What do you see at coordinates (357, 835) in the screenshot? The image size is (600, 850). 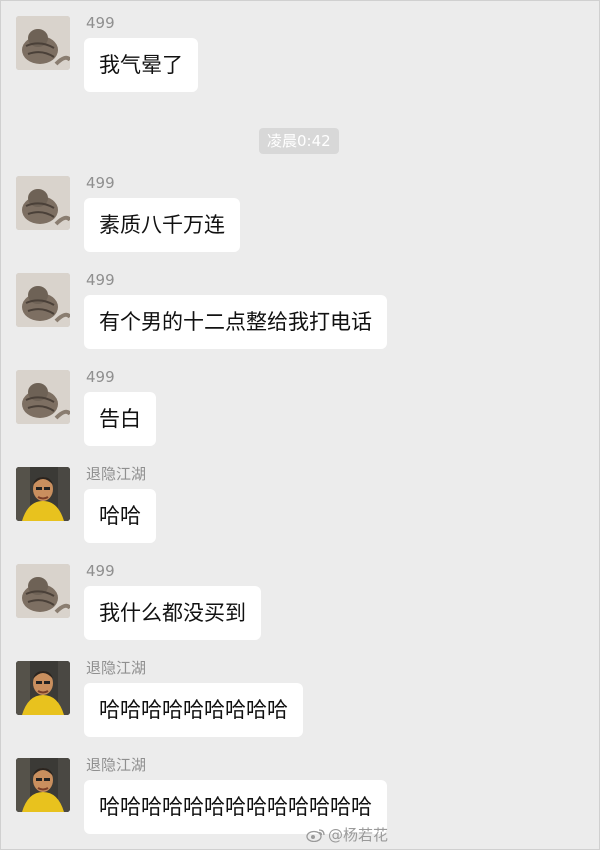 I see `watermark-text: @杨若花` at bounding box center [357, 835].